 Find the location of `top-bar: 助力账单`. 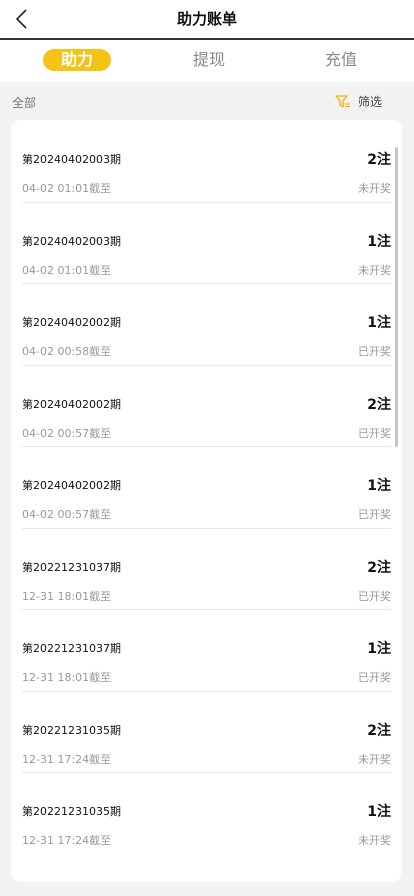

top-bar: 助力账单 is located at coordinates (207, 20).